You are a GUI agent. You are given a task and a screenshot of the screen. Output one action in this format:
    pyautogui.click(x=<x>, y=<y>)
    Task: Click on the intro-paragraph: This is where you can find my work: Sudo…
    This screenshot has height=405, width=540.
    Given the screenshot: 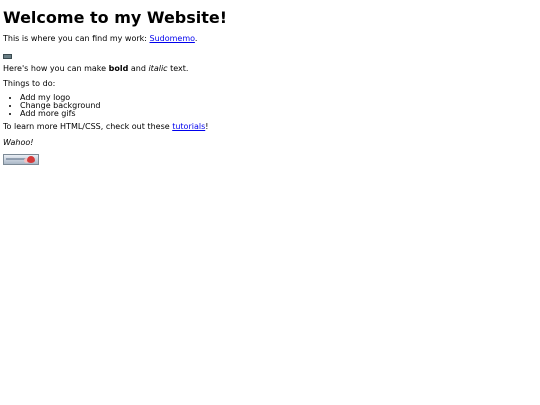 What is the action you would take?
    pyautogui.click(x=268, y=39)
    